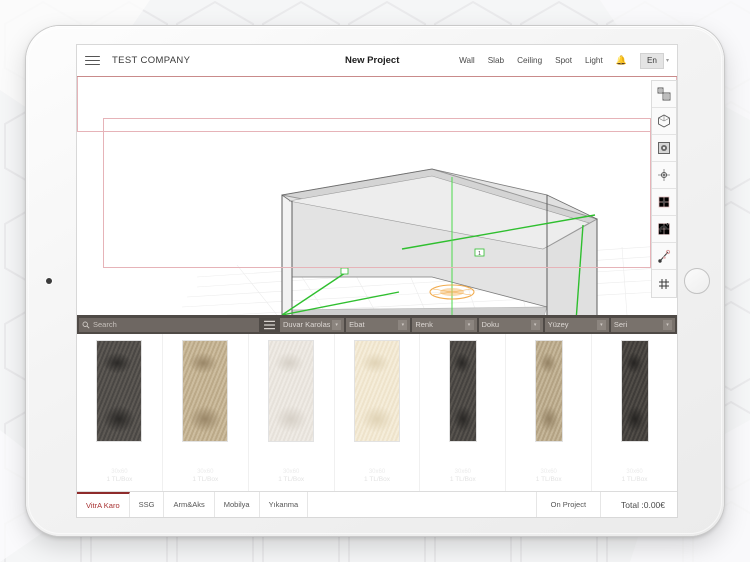 The image size is (750, 562). I want to click on size-filter: Ebat ▾, so click(378, 324).